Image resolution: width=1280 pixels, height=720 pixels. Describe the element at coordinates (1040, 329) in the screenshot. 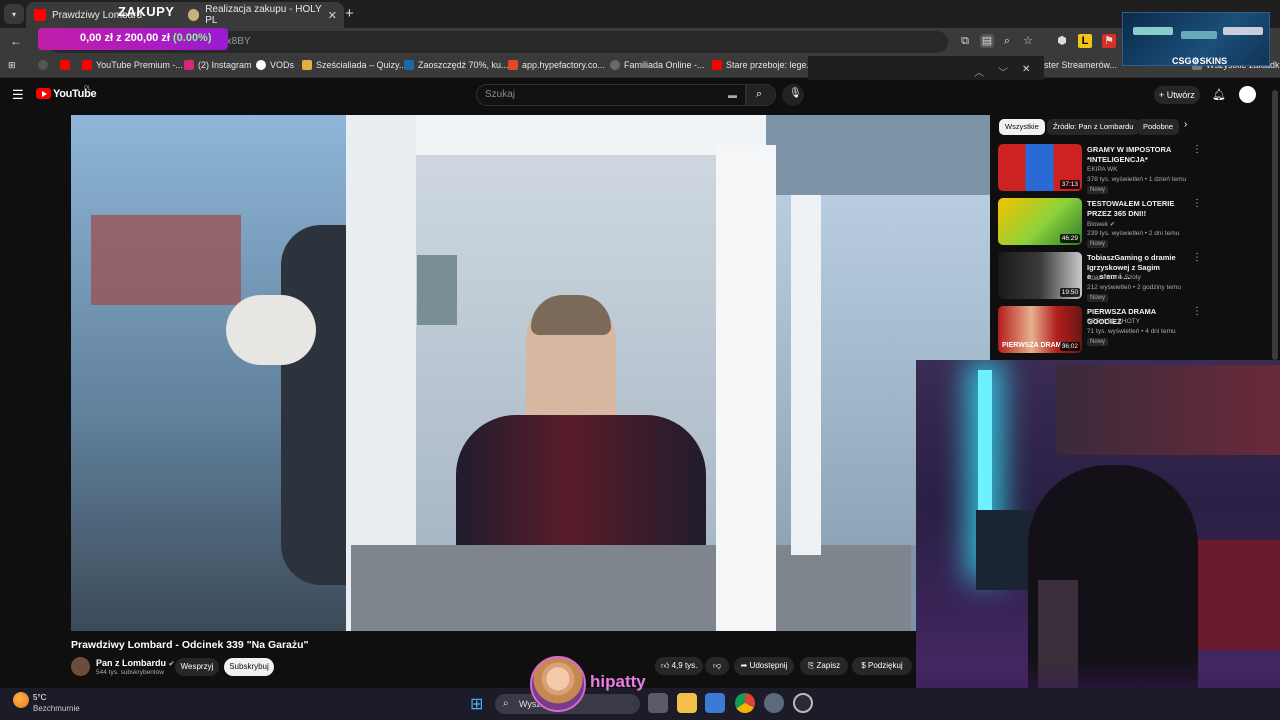

I see `recommendation-thumbnail: PIERWSZA DRAMA 36:02` at that location.